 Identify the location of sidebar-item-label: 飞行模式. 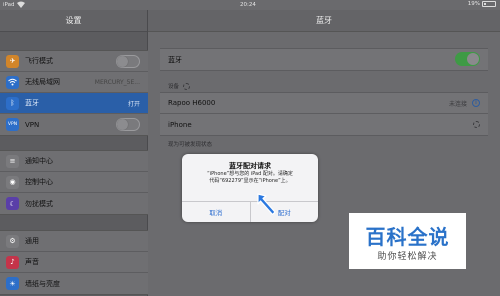
(39, 61).